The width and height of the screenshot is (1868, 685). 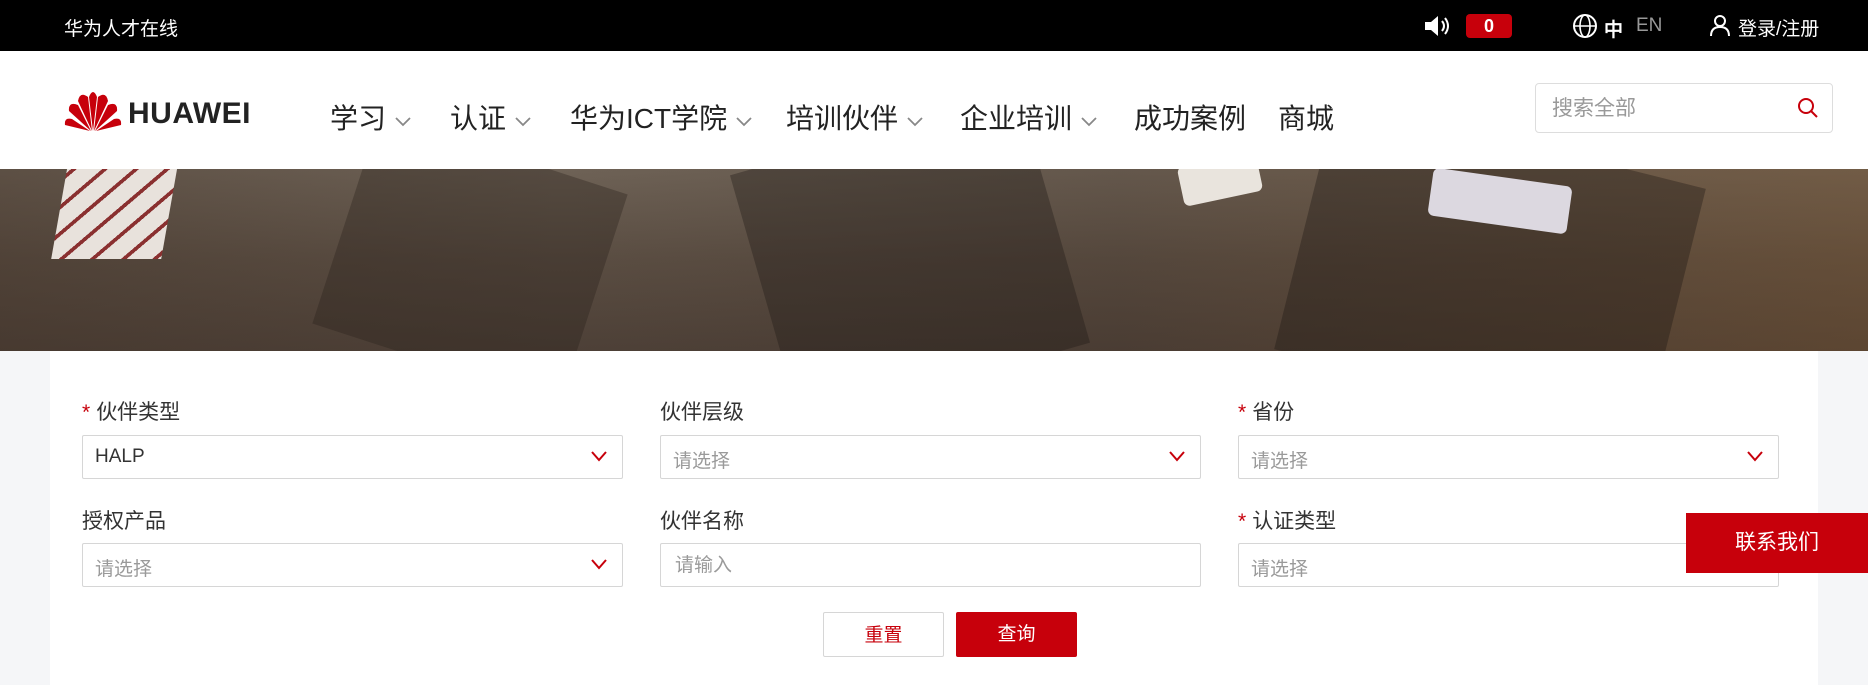 I want to click on search-box, so click(x=1684, y=108).